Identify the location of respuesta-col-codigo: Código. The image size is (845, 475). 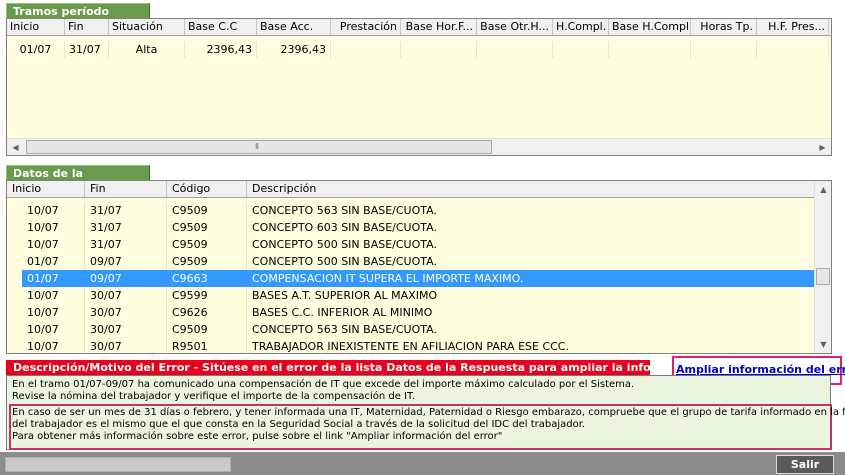
(207, 189).